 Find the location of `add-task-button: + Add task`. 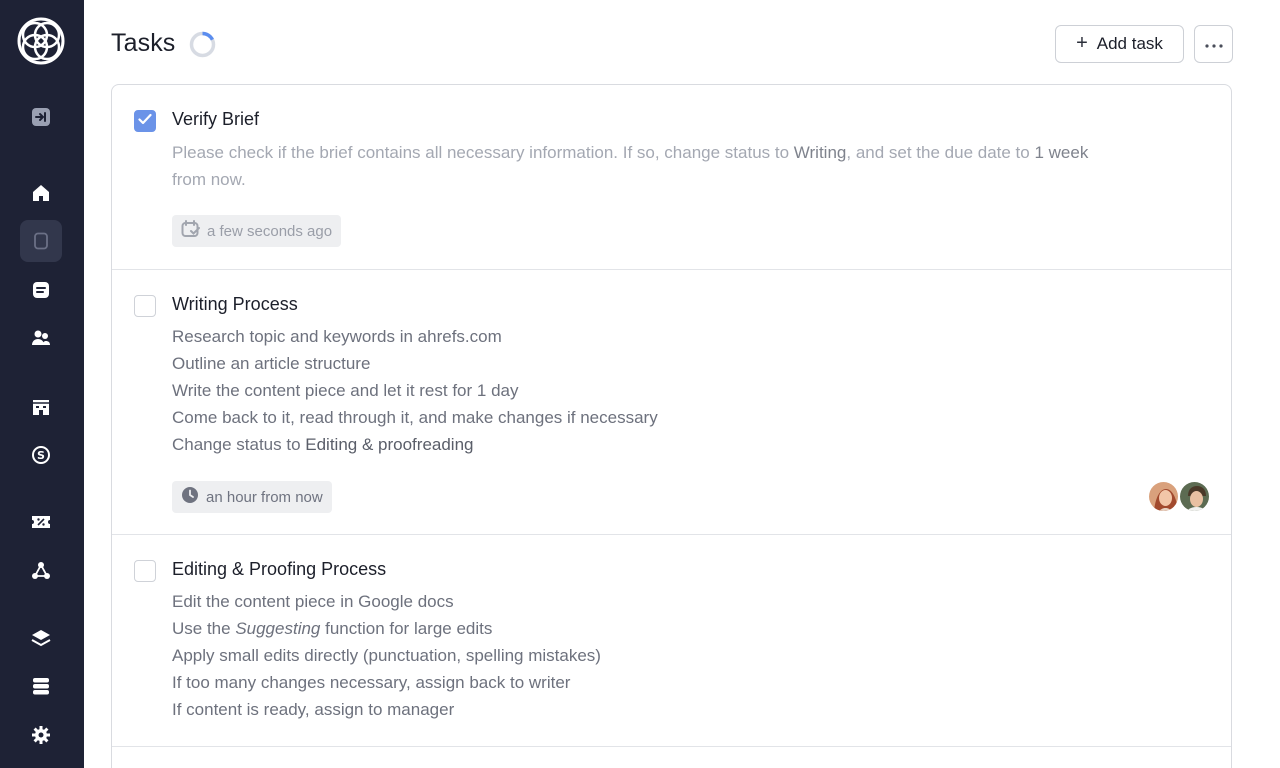

add-task-button: + Add task is located at coordinates (1119, 44).